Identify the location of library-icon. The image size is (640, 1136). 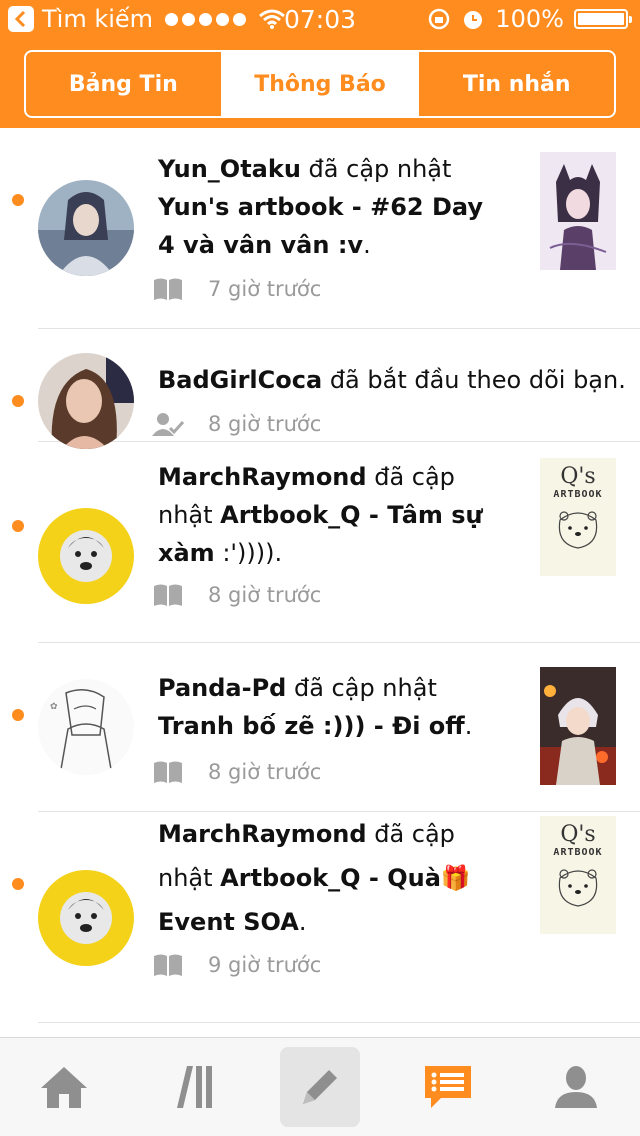
(192, 1087).